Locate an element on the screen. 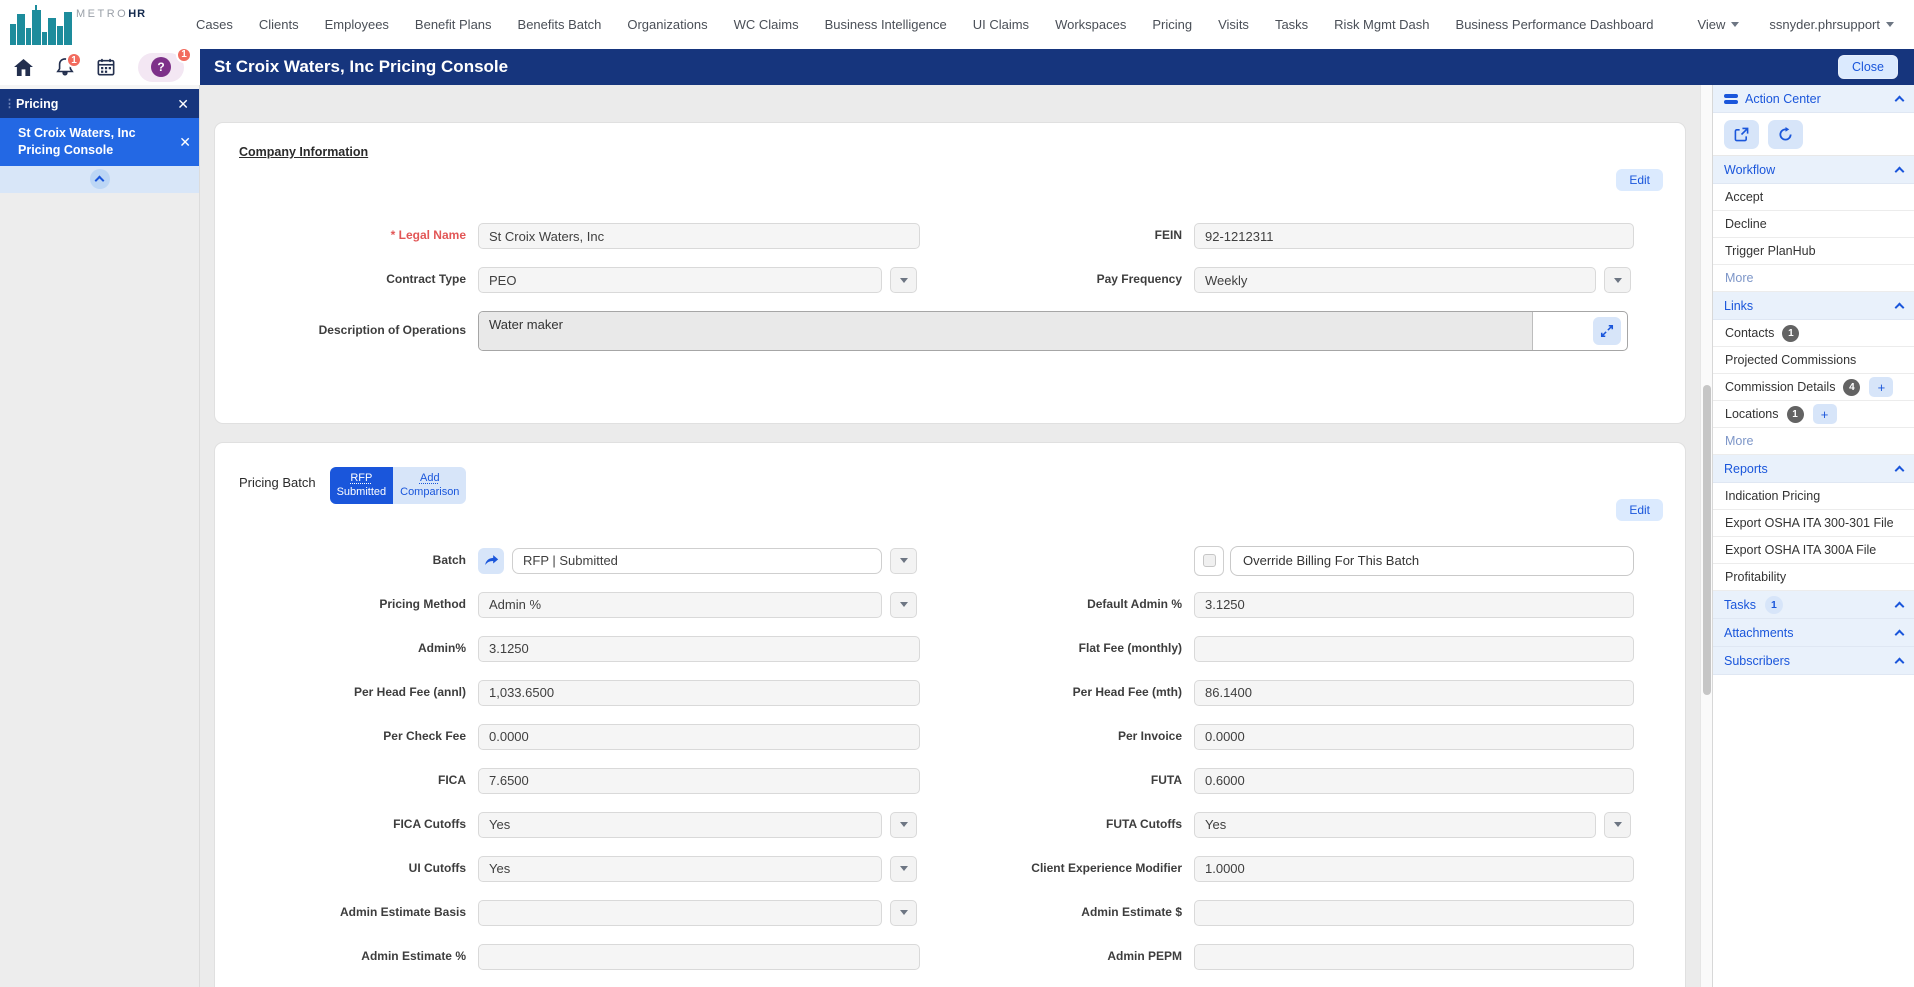 The width and height of the screenshot is (1914, 987). futa-input: 0.6000 is located at coordinates (1414, 780).